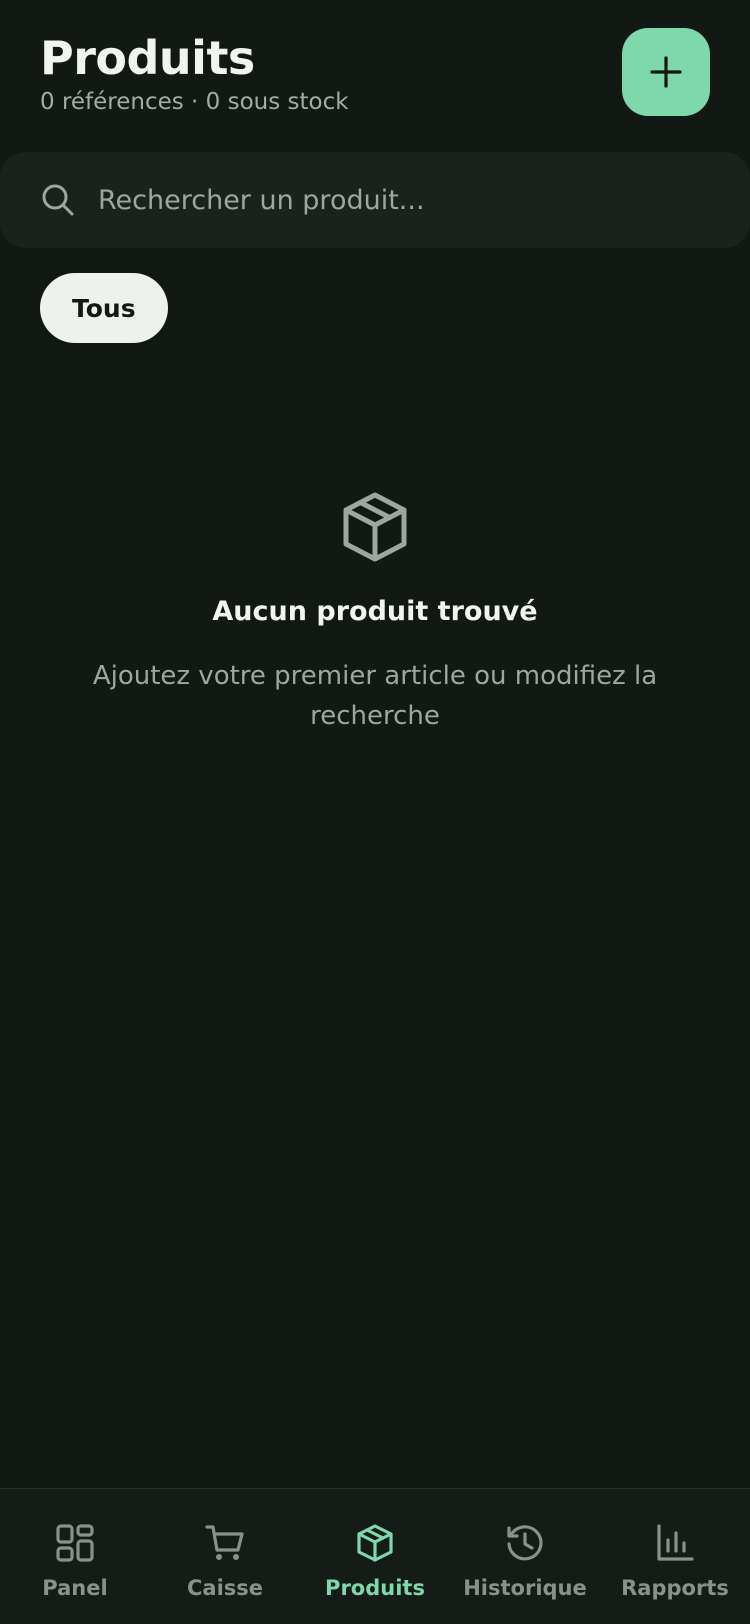 The image size is (750, 1624). Describe the element at coordinates (147, 58) in the screenshot. I see `page-title: Produits` at that location.